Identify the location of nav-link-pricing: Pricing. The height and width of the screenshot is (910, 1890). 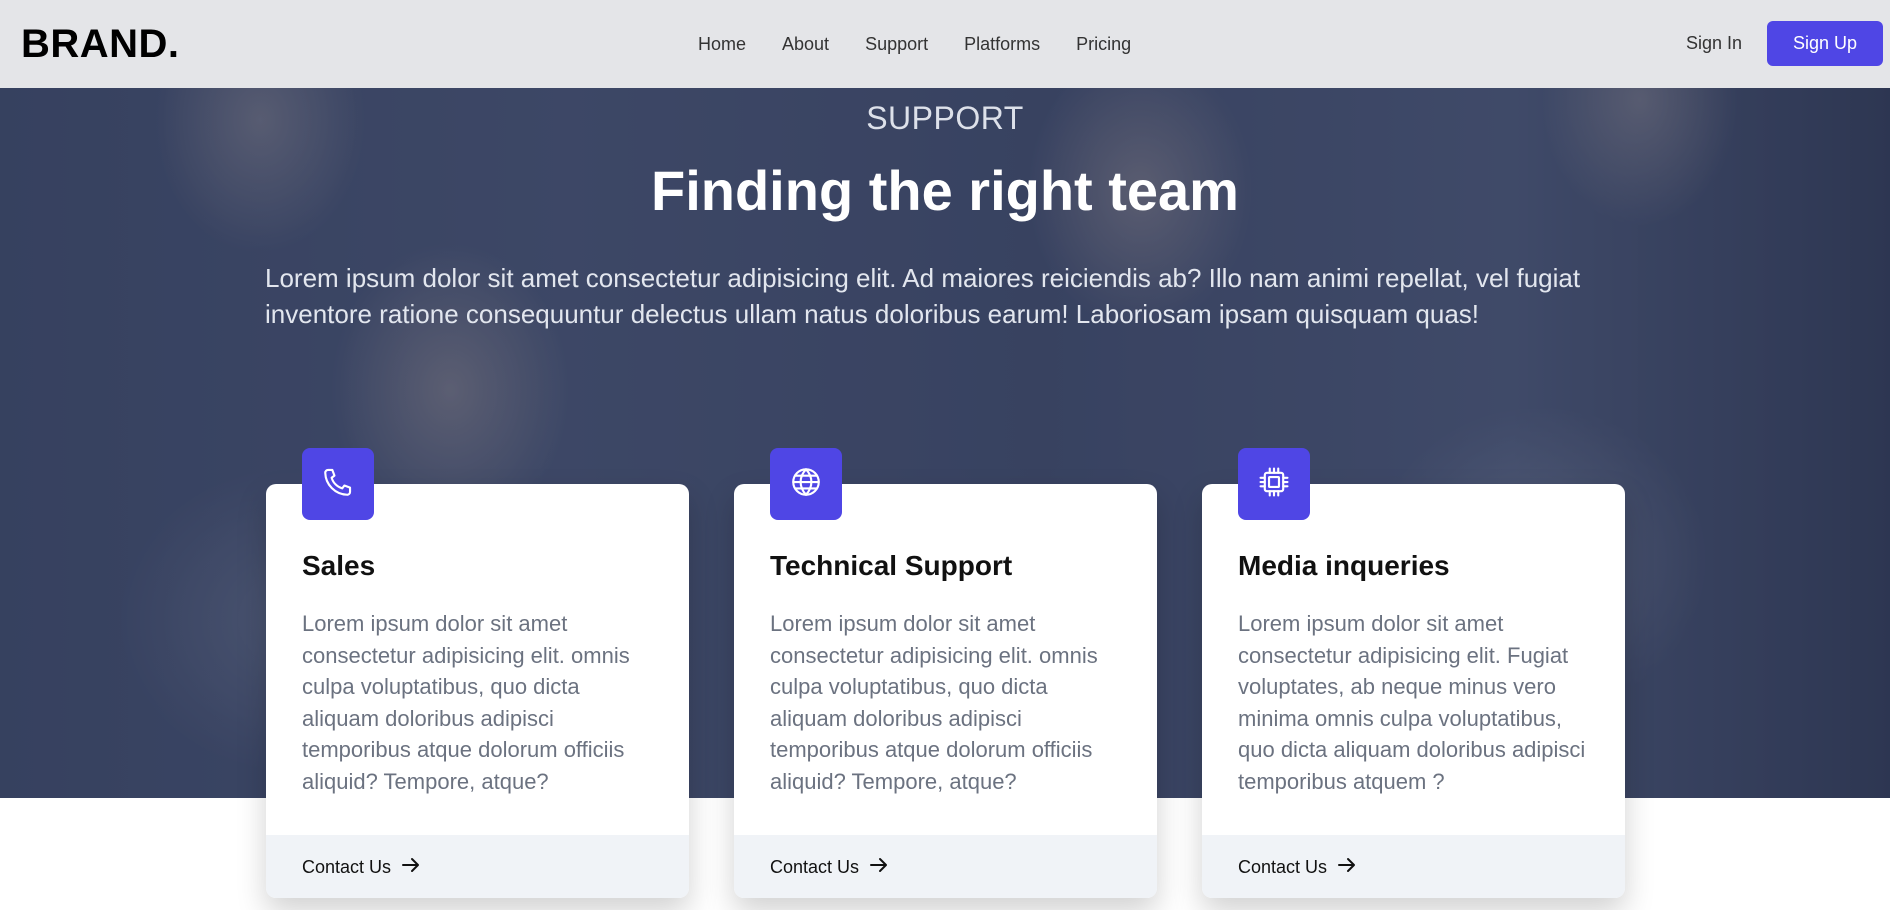
(1103, 44).